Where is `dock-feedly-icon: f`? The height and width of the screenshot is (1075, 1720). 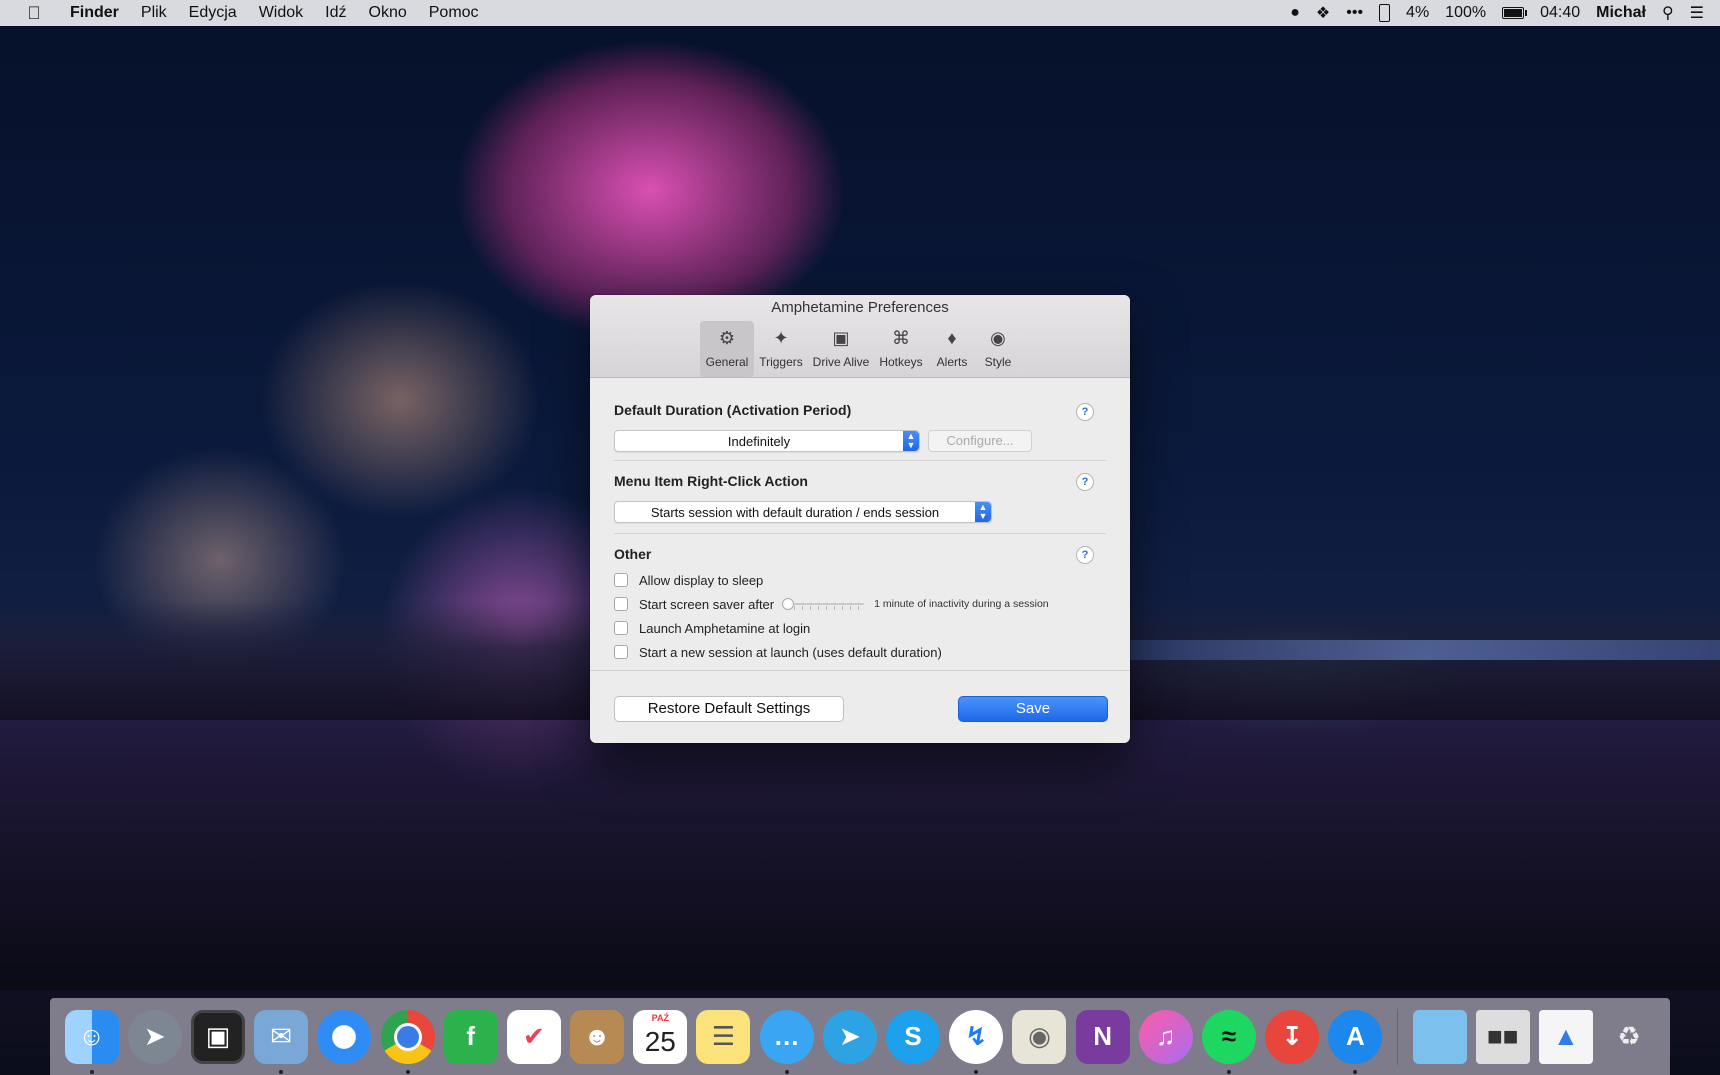
dock-feedly-icon: f is located at coordinates (470, 1036).